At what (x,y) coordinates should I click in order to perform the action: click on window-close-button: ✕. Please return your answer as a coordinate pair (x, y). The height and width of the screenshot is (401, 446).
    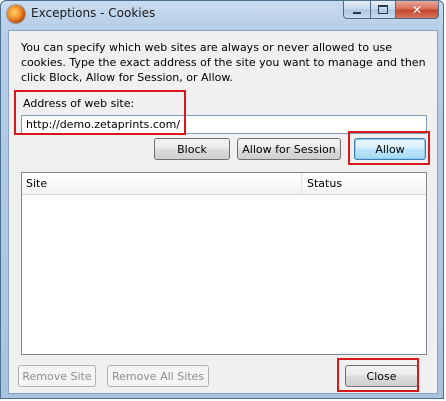
    Looking at the image, I should click on (417, 10).